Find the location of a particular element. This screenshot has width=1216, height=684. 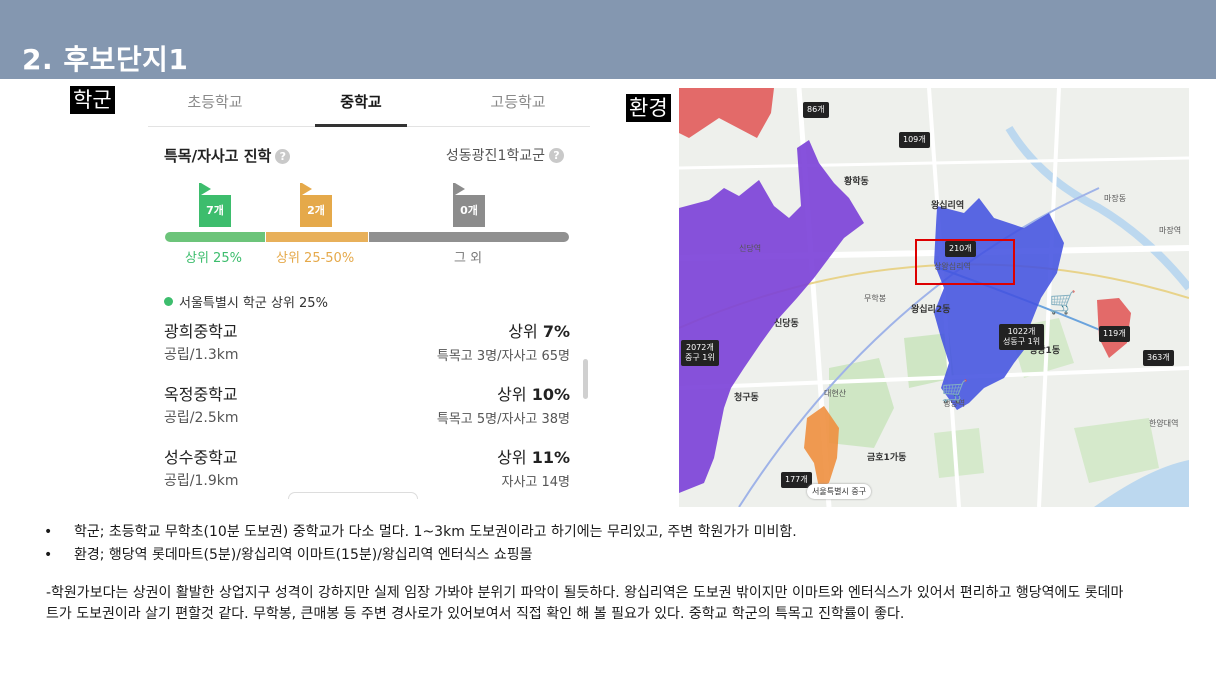

map-count-label: 119개 is located at coordinates (1114, 334).